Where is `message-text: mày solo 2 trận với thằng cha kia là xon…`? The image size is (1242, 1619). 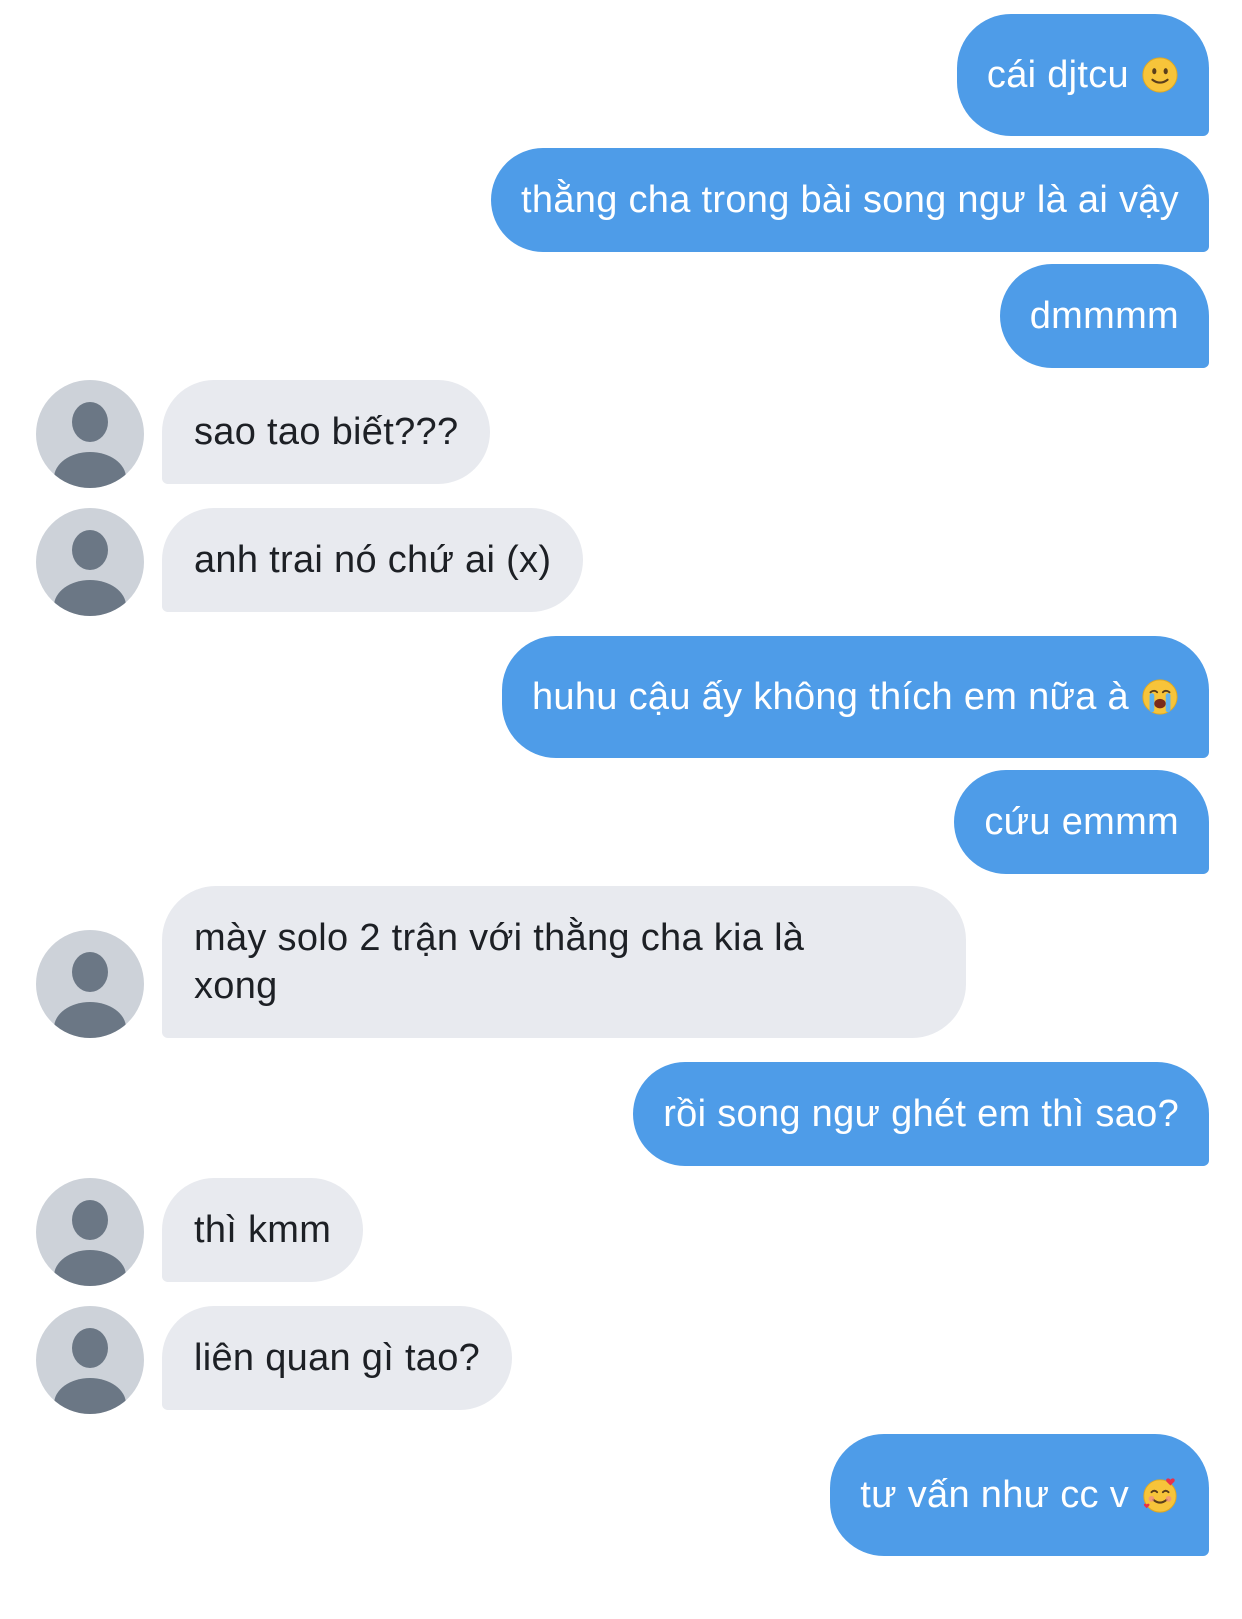
message-text: mày solo 2 trận với thằng cha kia là xon… is located at coordinates (499, 962).